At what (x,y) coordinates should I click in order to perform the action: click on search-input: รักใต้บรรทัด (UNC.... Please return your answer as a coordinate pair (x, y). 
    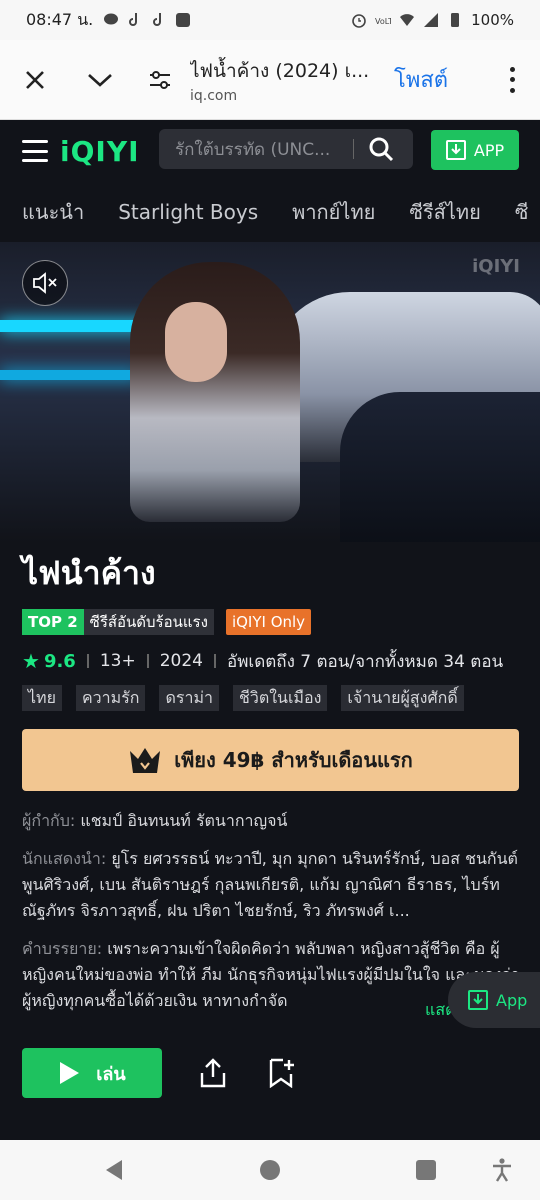
    Looking at the image, I should click on (286, 149).